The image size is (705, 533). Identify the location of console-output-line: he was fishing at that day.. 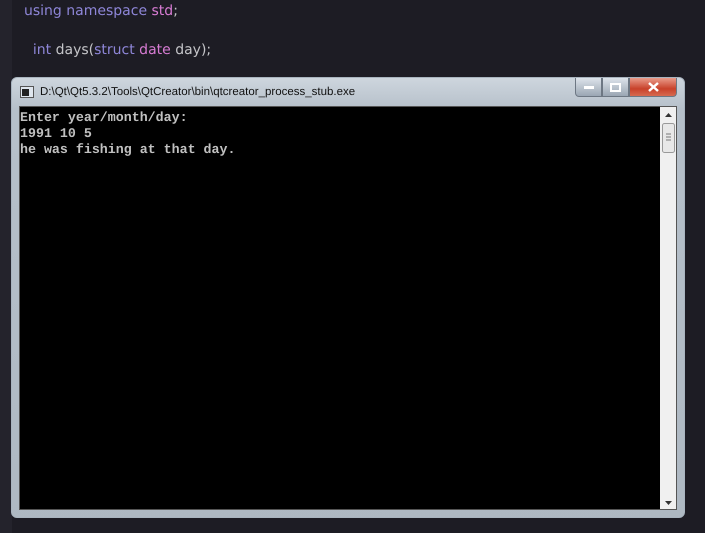
(128, 150).